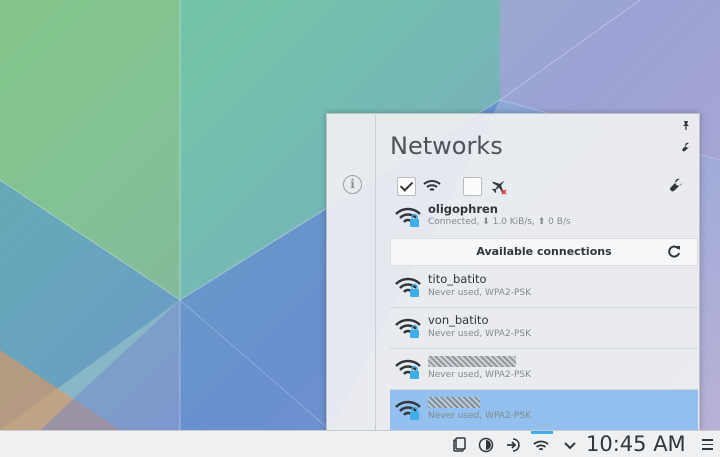 Image resolution: width=720 pixels, height=457 pixels. Describe the element at coordinates (352, 184) in the screenshot. I see `info-icon: i` at that location.